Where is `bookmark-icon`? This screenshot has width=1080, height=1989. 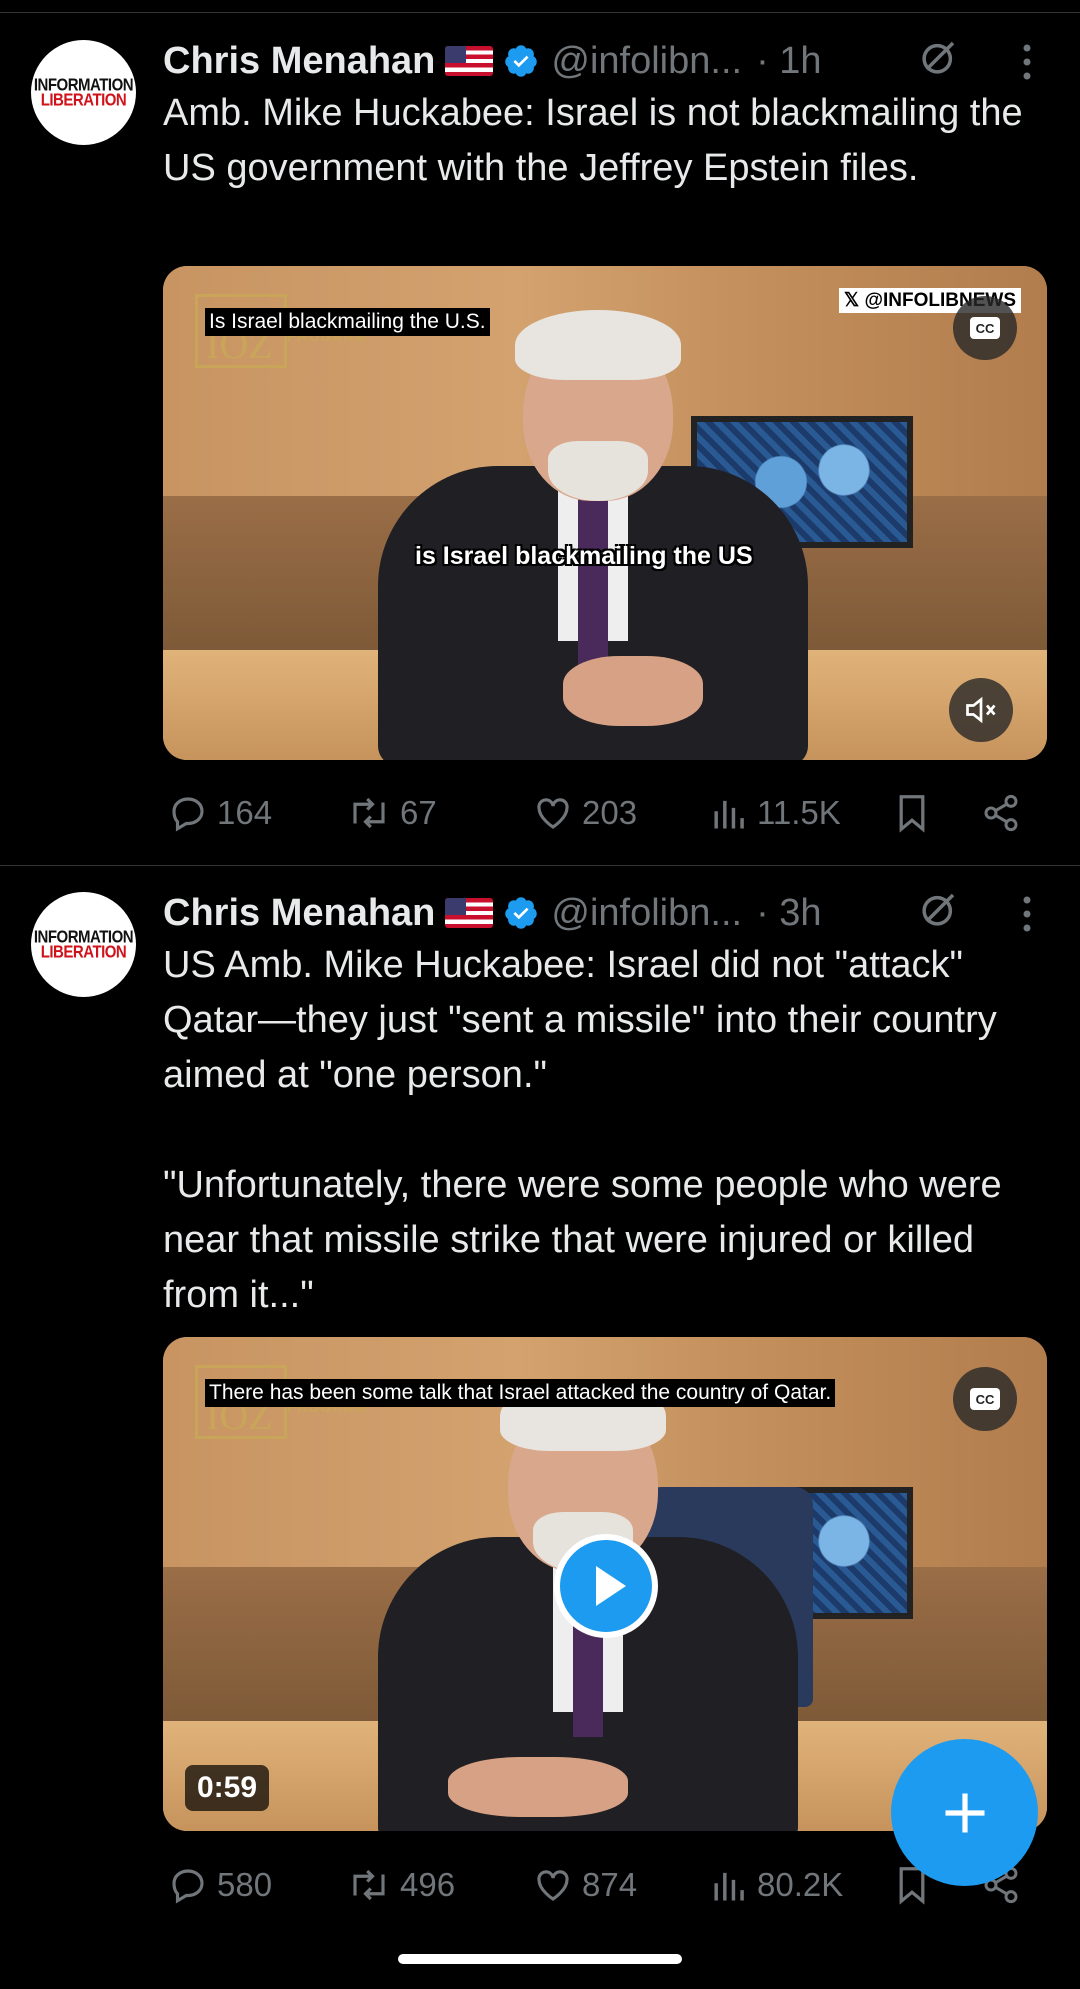 bookmark-icon is located at coordinates (912, 813).